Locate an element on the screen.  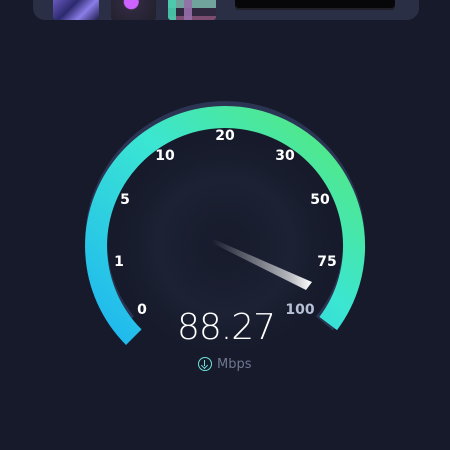
tick-label-20: 20 is located at coordinates (225, 136).